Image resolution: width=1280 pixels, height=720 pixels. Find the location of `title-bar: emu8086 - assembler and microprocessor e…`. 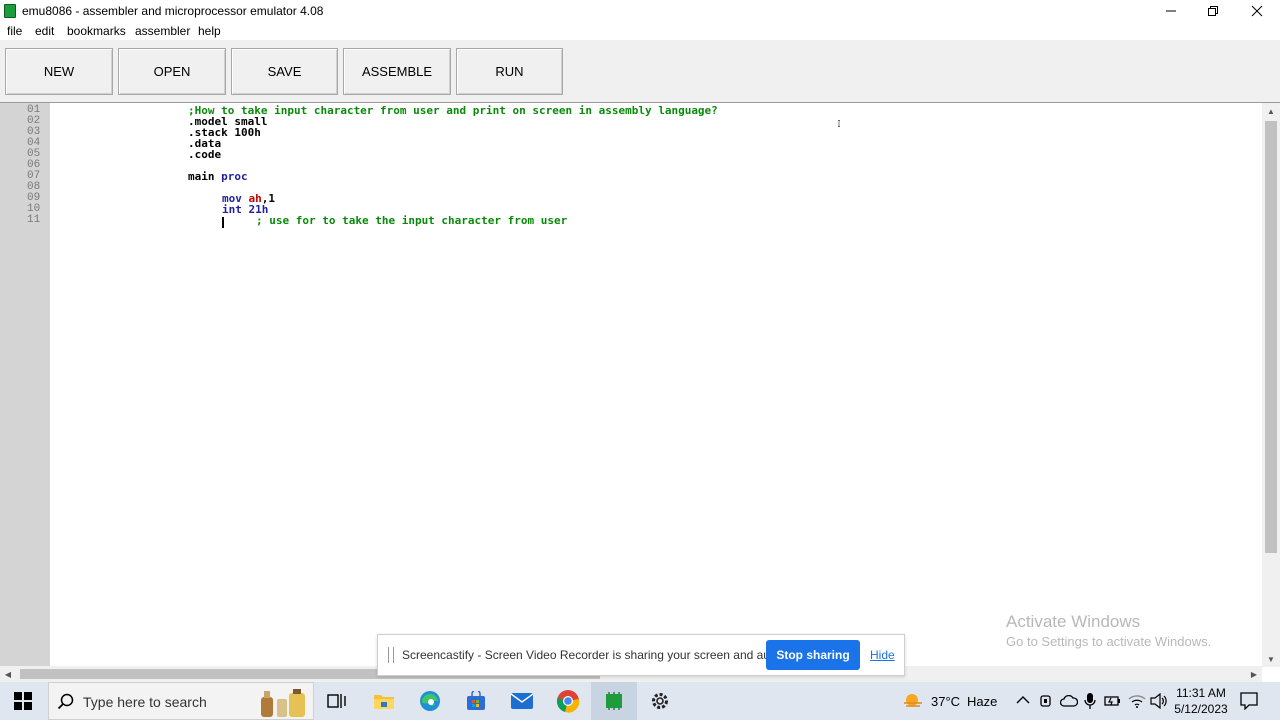

title-bar: emu8086 - assembler and microprocessor e… is located at coordinates (640, 11).